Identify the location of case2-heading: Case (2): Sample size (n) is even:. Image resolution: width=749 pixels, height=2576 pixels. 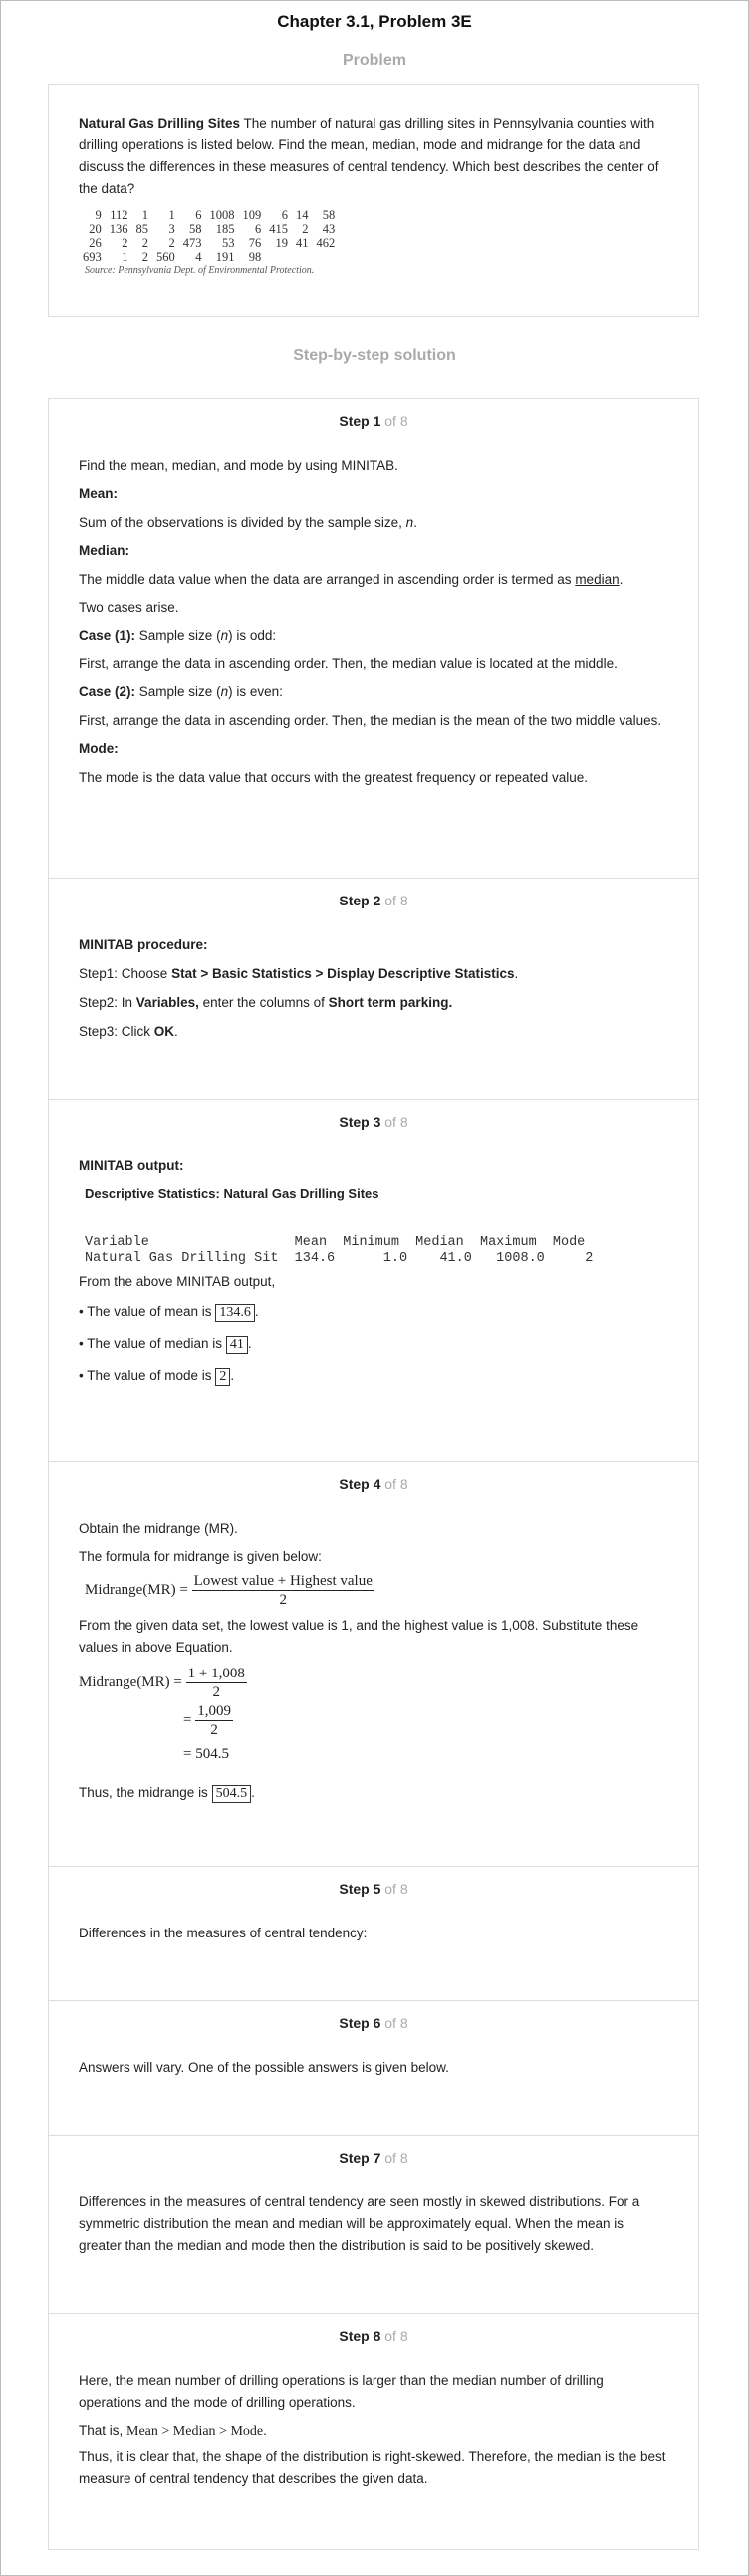
(181, 691).